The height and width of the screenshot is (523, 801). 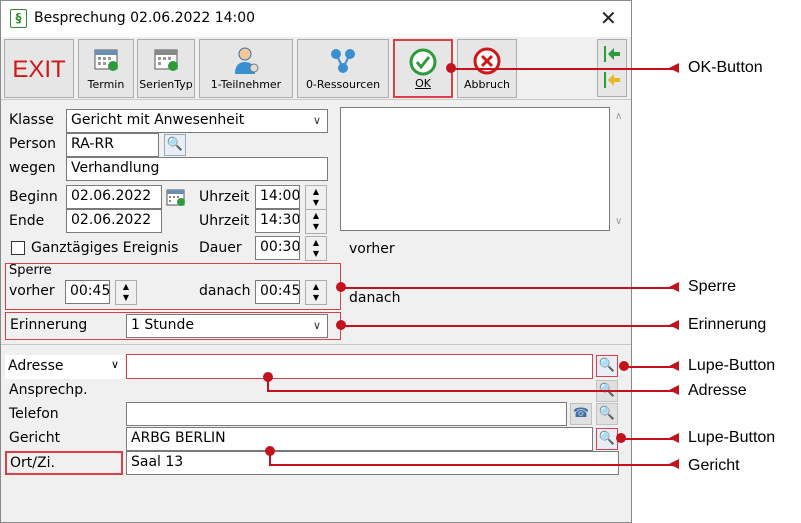 What do you see at coordinates (105, 248) in the screenshot?
I see `ganztaegig-label: Ganztägiges Ereignis` at bounding box center [105, 248].